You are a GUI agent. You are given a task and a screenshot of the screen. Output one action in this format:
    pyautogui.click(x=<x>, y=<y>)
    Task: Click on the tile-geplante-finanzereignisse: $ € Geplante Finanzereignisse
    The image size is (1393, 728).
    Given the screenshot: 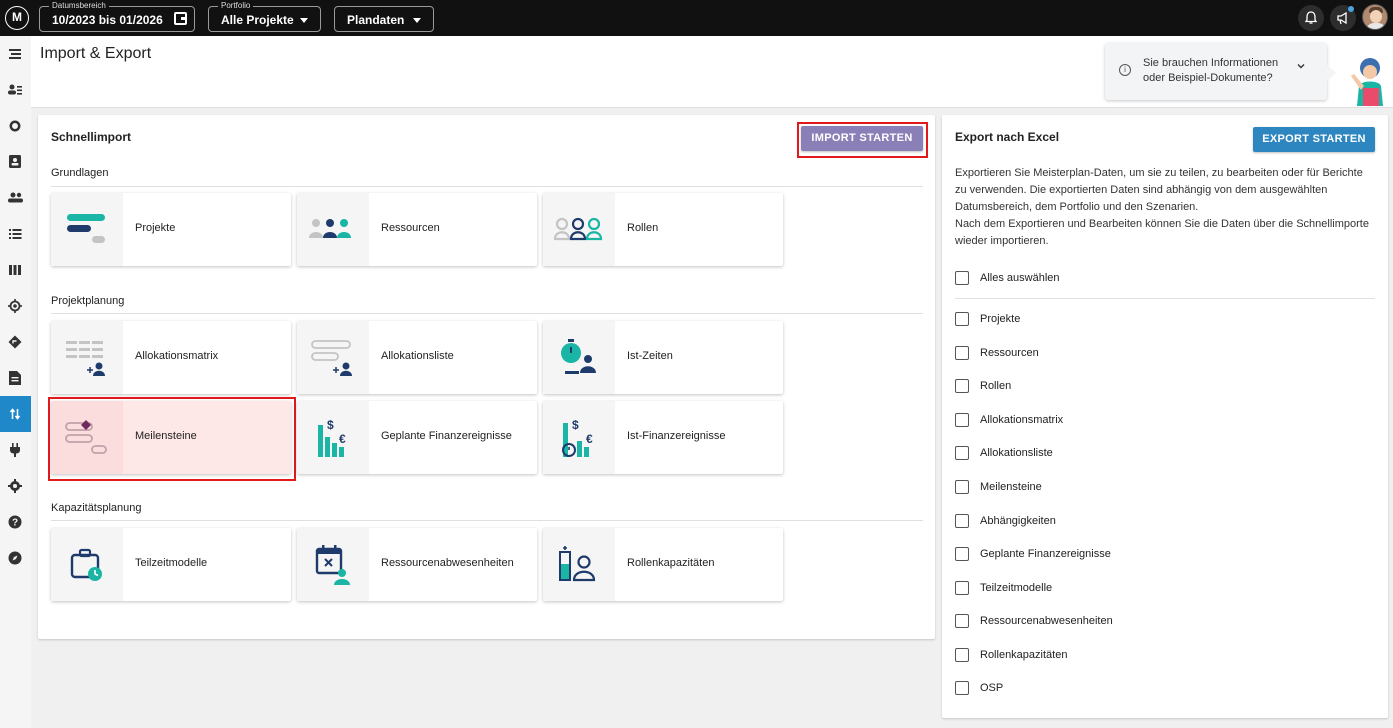 What is the action you would take?
    pyautogui.click(x=417, y=437)
    